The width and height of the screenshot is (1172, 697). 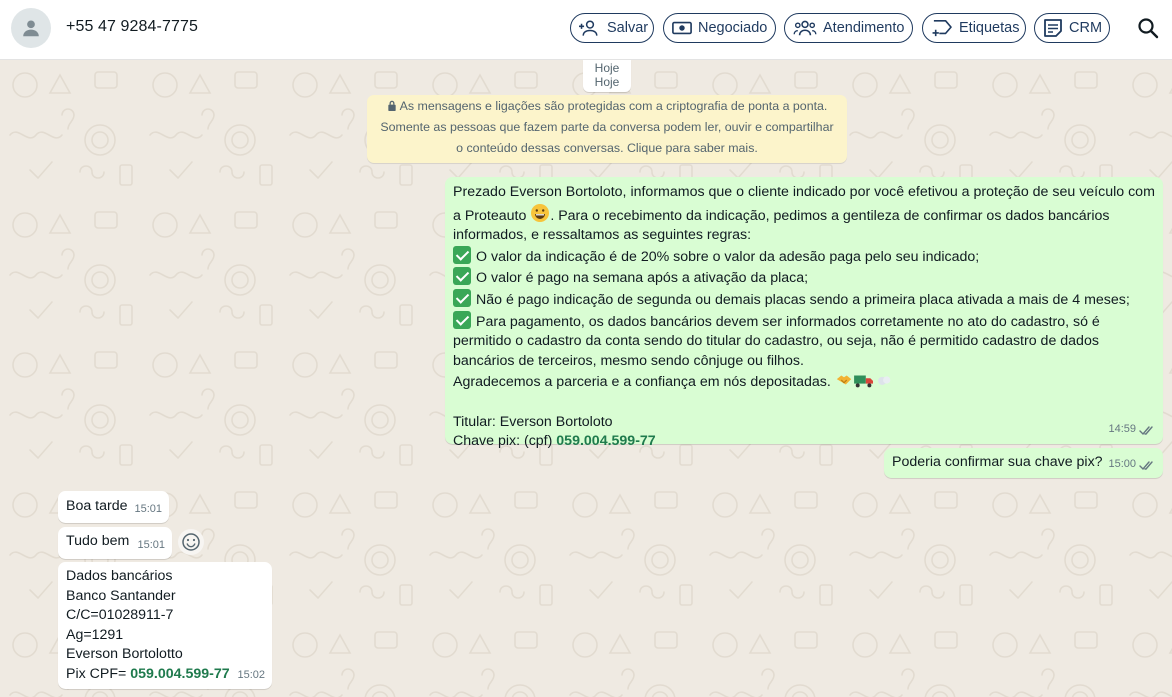 What do you see at coordinates (1086, 28) in the screenshot?
I see `crm-label: CRM` at bounding box center [1086, 28].